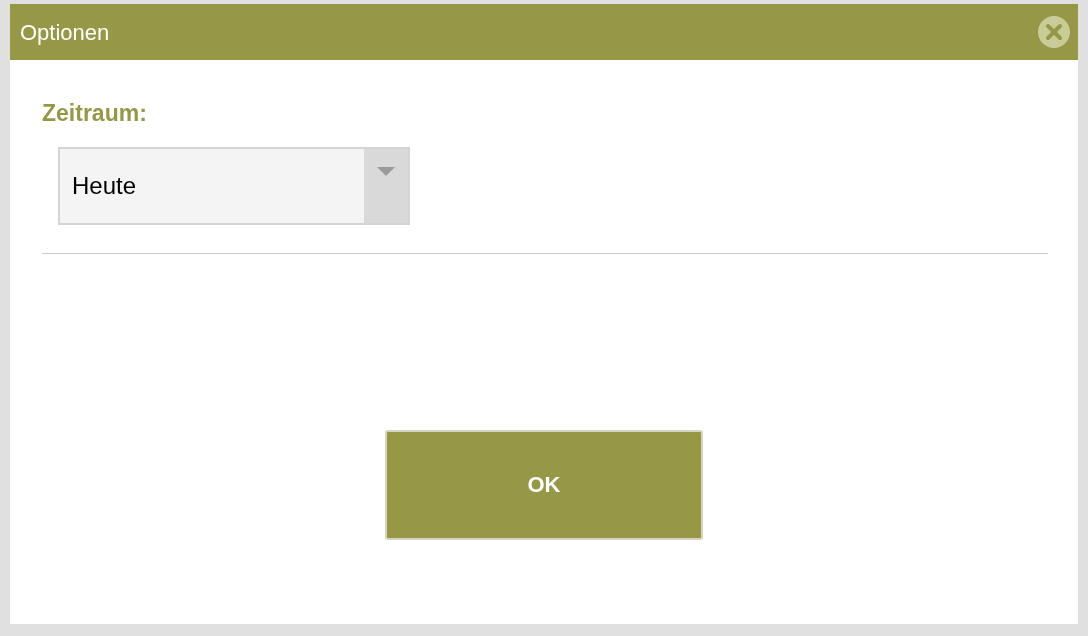 The image size is (1088, 636). I want to click on field-label: Zeitraum:, so click(95, 113).